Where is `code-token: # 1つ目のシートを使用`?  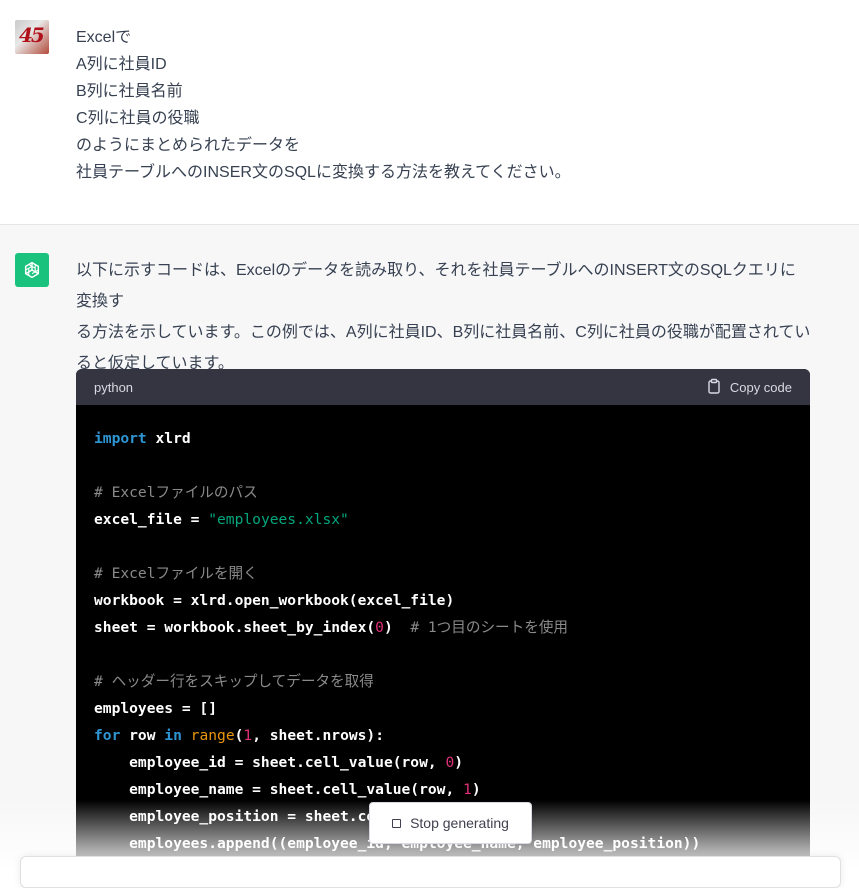 code-token: # 1つ目のシートを使用 is located at coordinates (489, 627).